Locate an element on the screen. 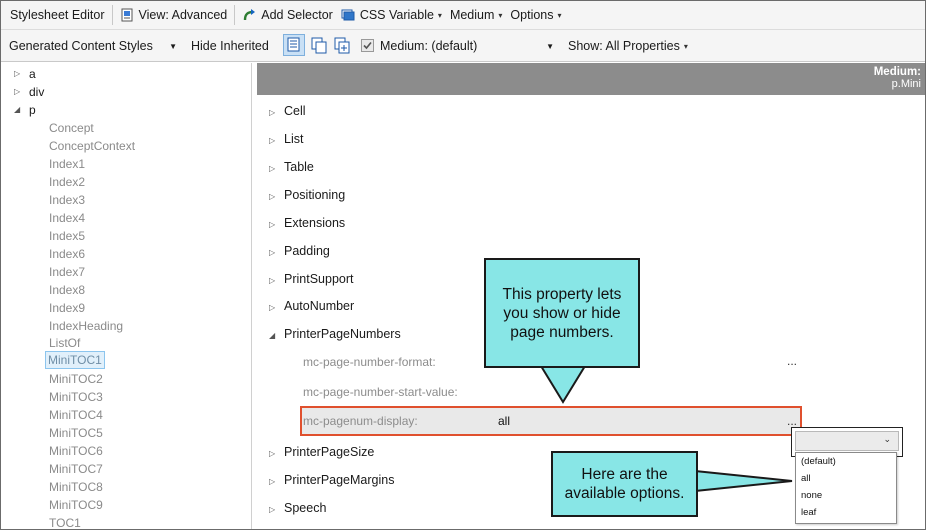  callout-line: available options. is located at coordinates (624, 493).